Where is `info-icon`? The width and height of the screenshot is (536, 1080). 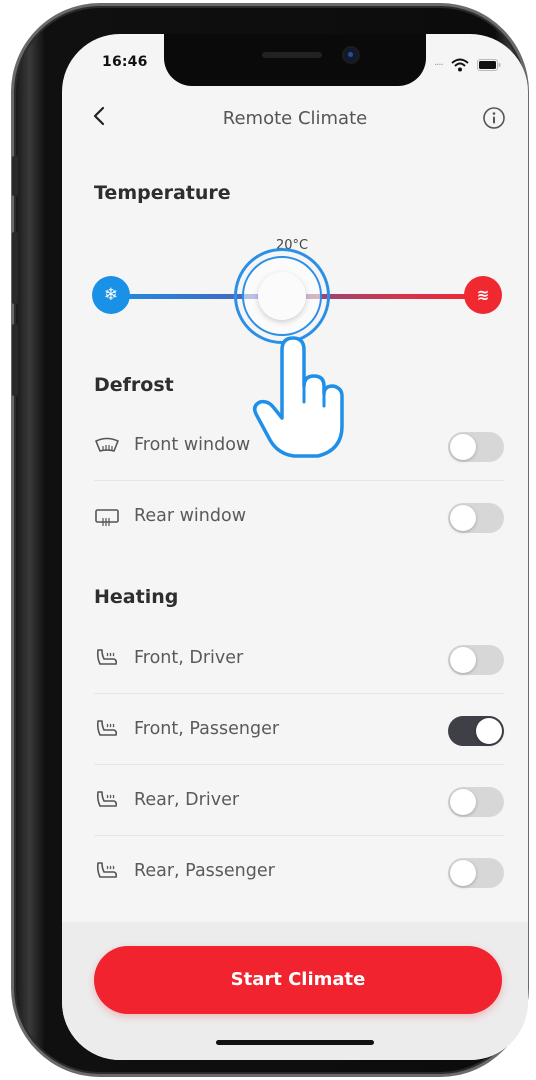
info-icon is located at coordinates (494, 118).